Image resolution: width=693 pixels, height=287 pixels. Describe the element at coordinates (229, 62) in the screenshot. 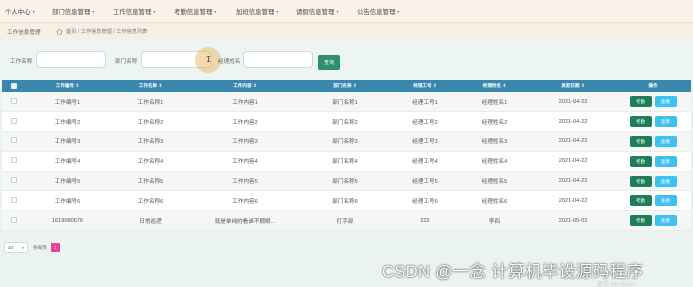

I see `manager-name-label: 经理姓名` at that location.